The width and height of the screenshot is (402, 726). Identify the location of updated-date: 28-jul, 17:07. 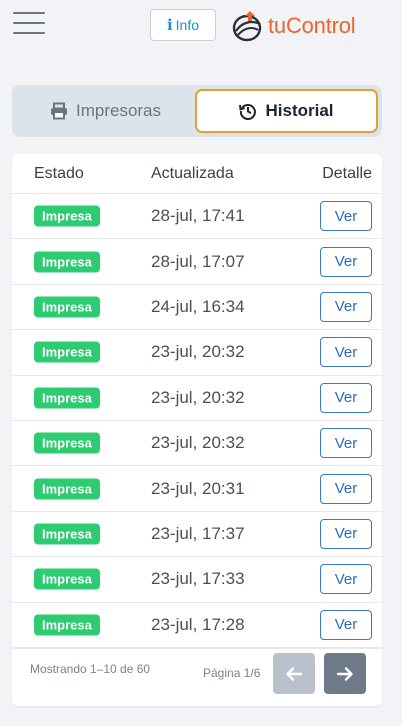
(198, 261).